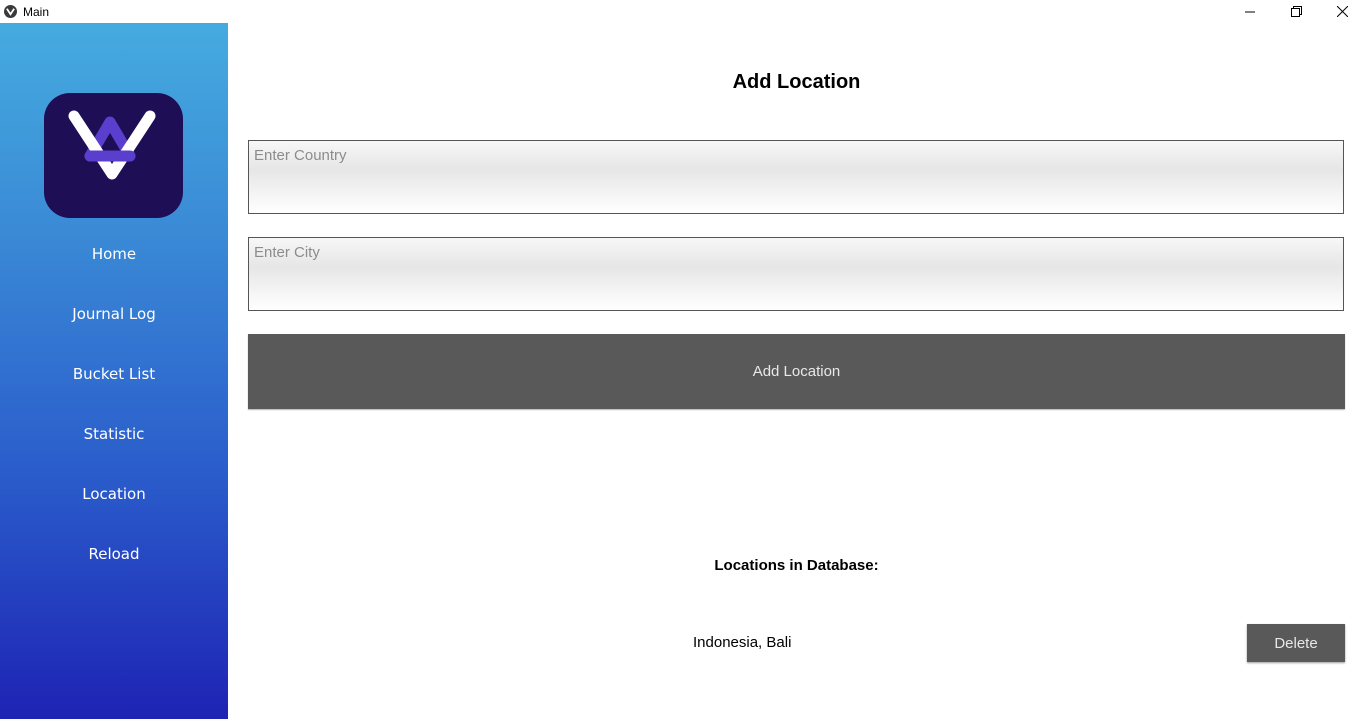 The width and height of the screenshot is (1365, 719). I want to click on add-location-button: Add Location, so click(796, 371).